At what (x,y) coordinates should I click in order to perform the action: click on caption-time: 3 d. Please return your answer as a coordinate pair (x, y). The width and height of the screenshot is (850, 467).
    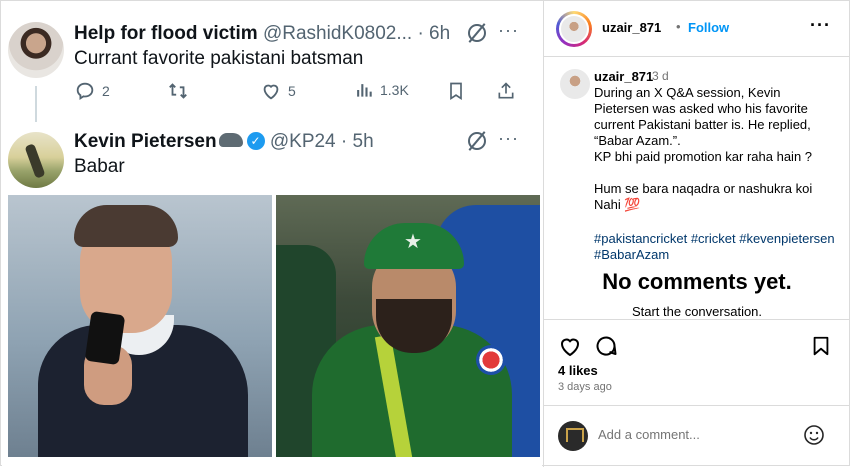
    Looking at the image, I should click on (660, 76).